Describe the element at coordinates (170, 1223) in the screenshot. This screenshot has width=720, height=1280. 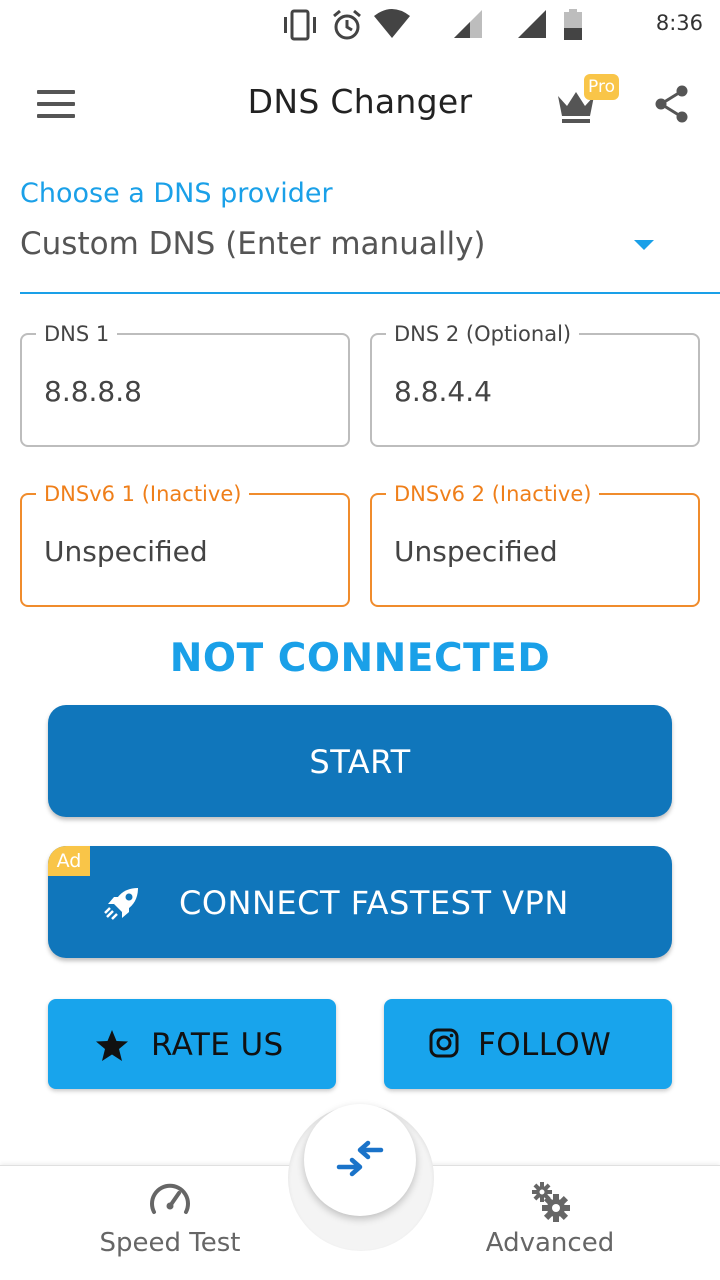
I see `nav-item-speed-test: Speed Test` at that location.